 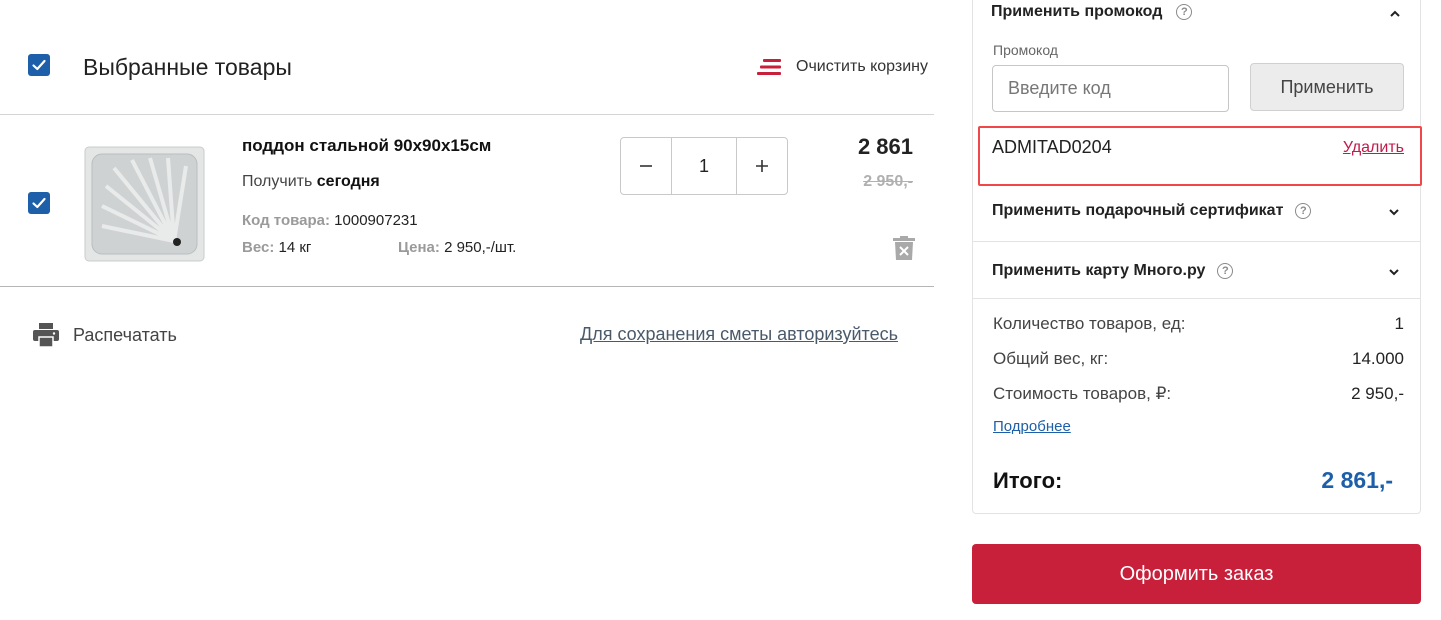 What do you see at coordinates (1377, 393) in the screenshot?
I see `stat-value: 2 950,-` at bounding box center [1377, 393].